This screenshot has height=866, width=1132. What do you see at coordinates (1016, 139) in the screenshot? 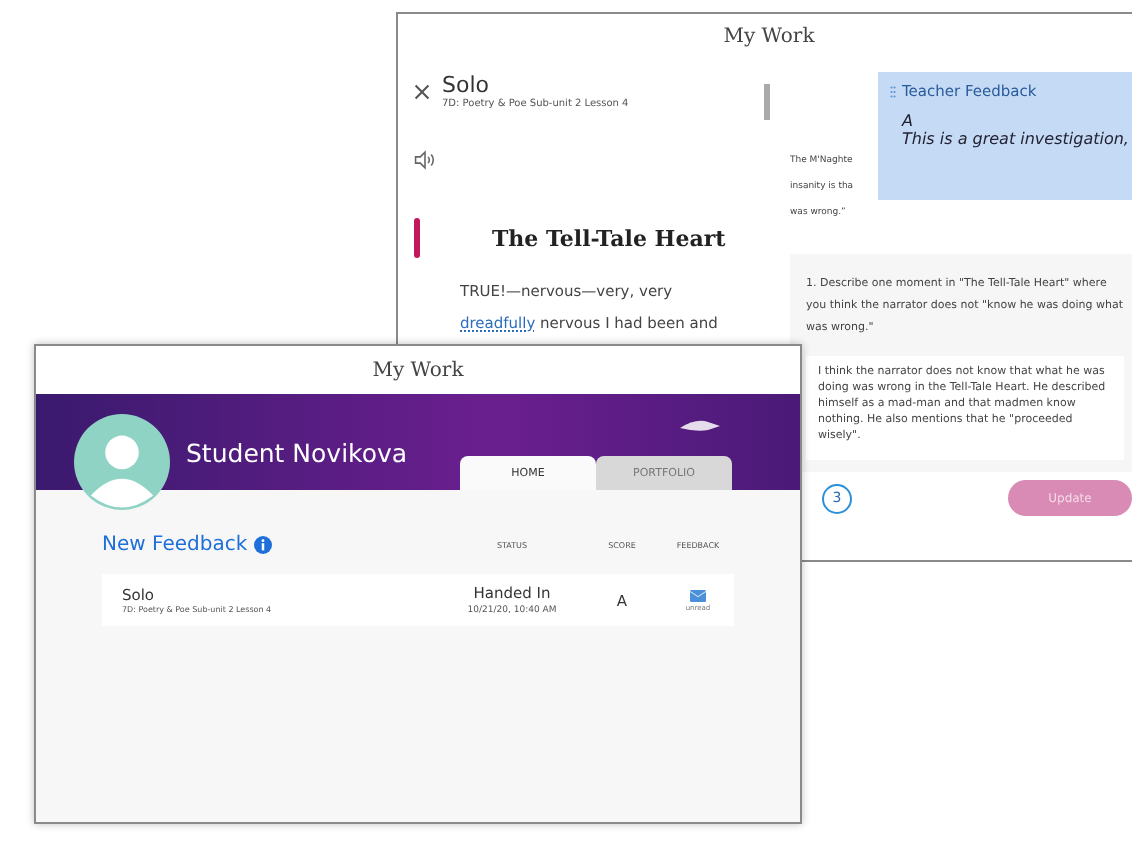
I see `feedback-comment: This is a great investigation,` at bounding box center [1016, 139].